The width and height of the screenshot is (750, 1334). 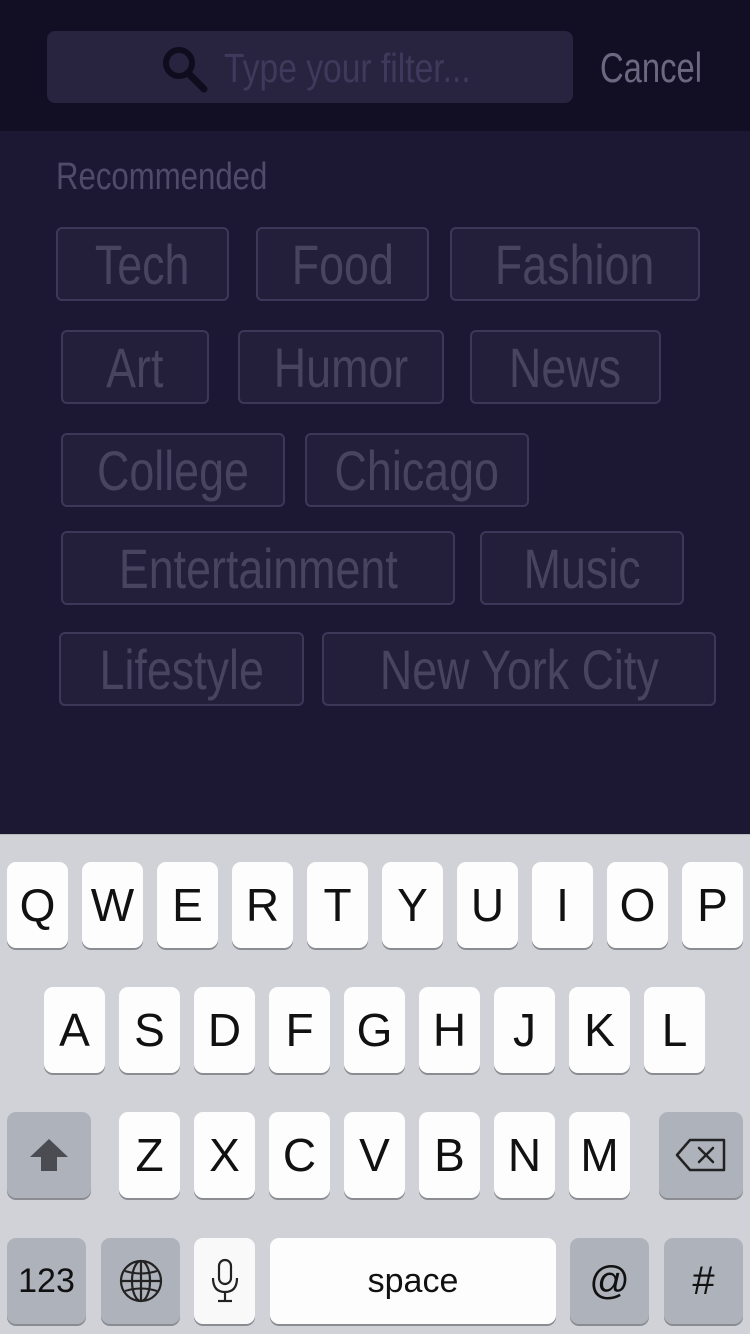 I want to click on key-q: Q, so click(x=37, y=905).